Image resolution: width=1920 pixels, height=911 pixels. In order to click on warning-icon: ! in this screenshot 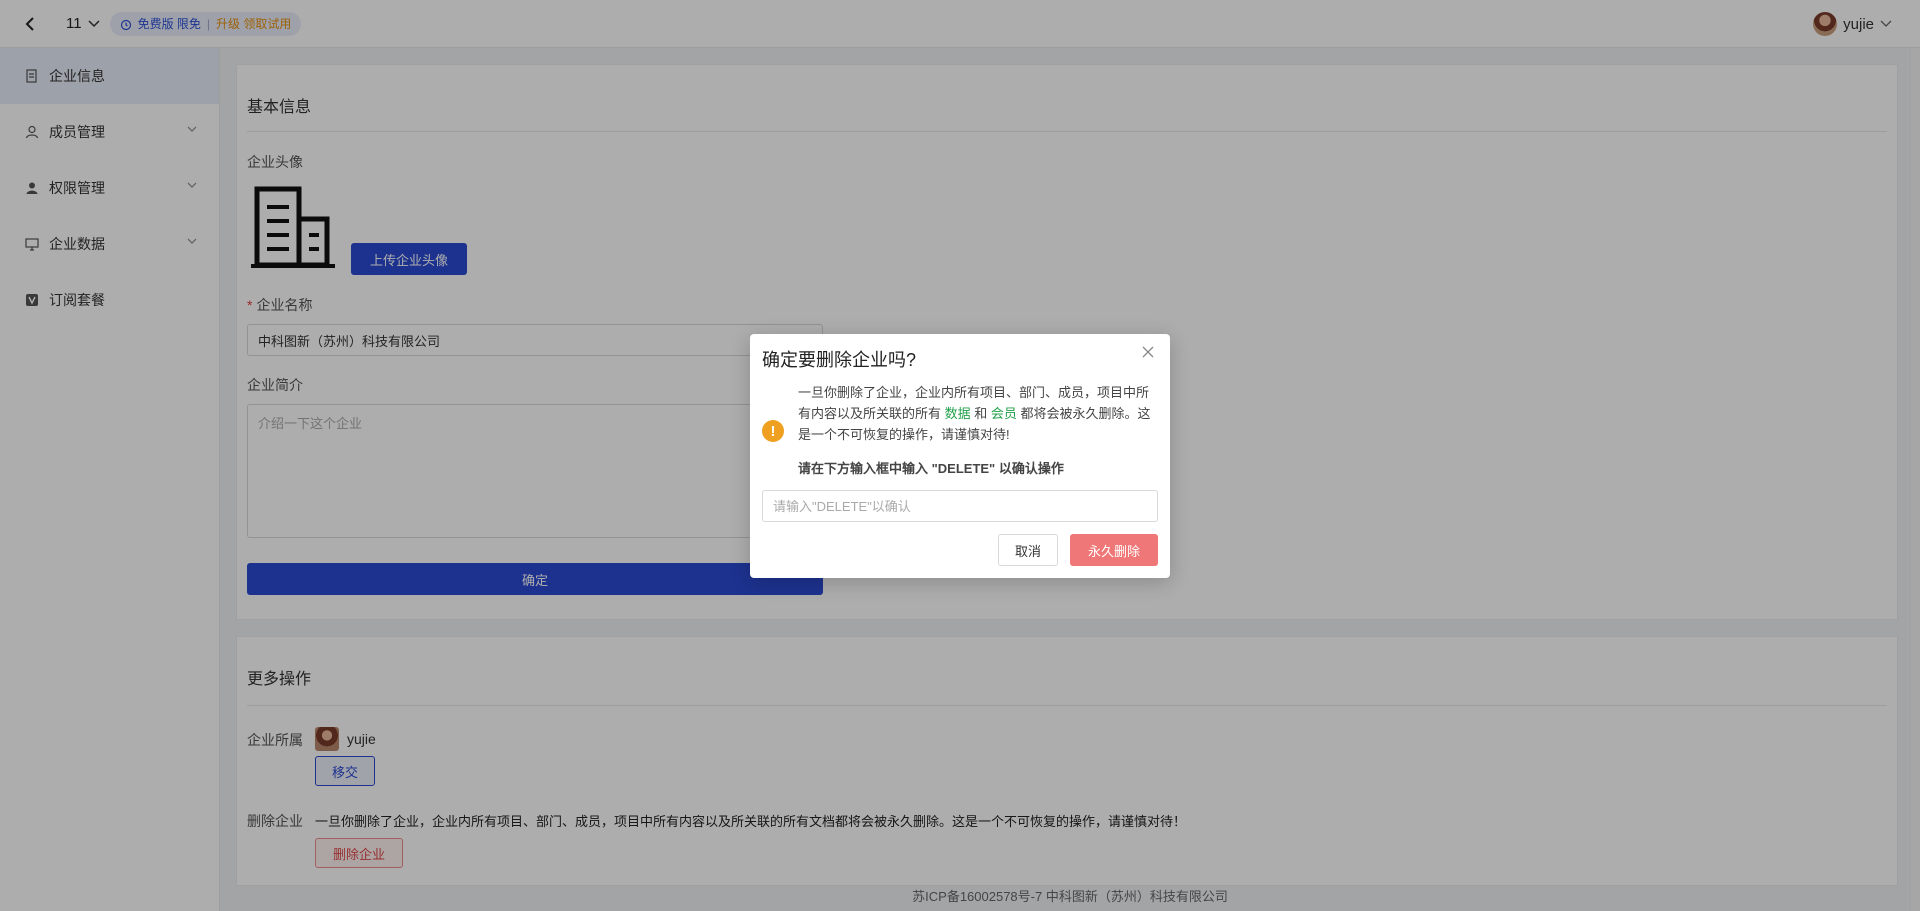, I will do `click(773, 431)`.